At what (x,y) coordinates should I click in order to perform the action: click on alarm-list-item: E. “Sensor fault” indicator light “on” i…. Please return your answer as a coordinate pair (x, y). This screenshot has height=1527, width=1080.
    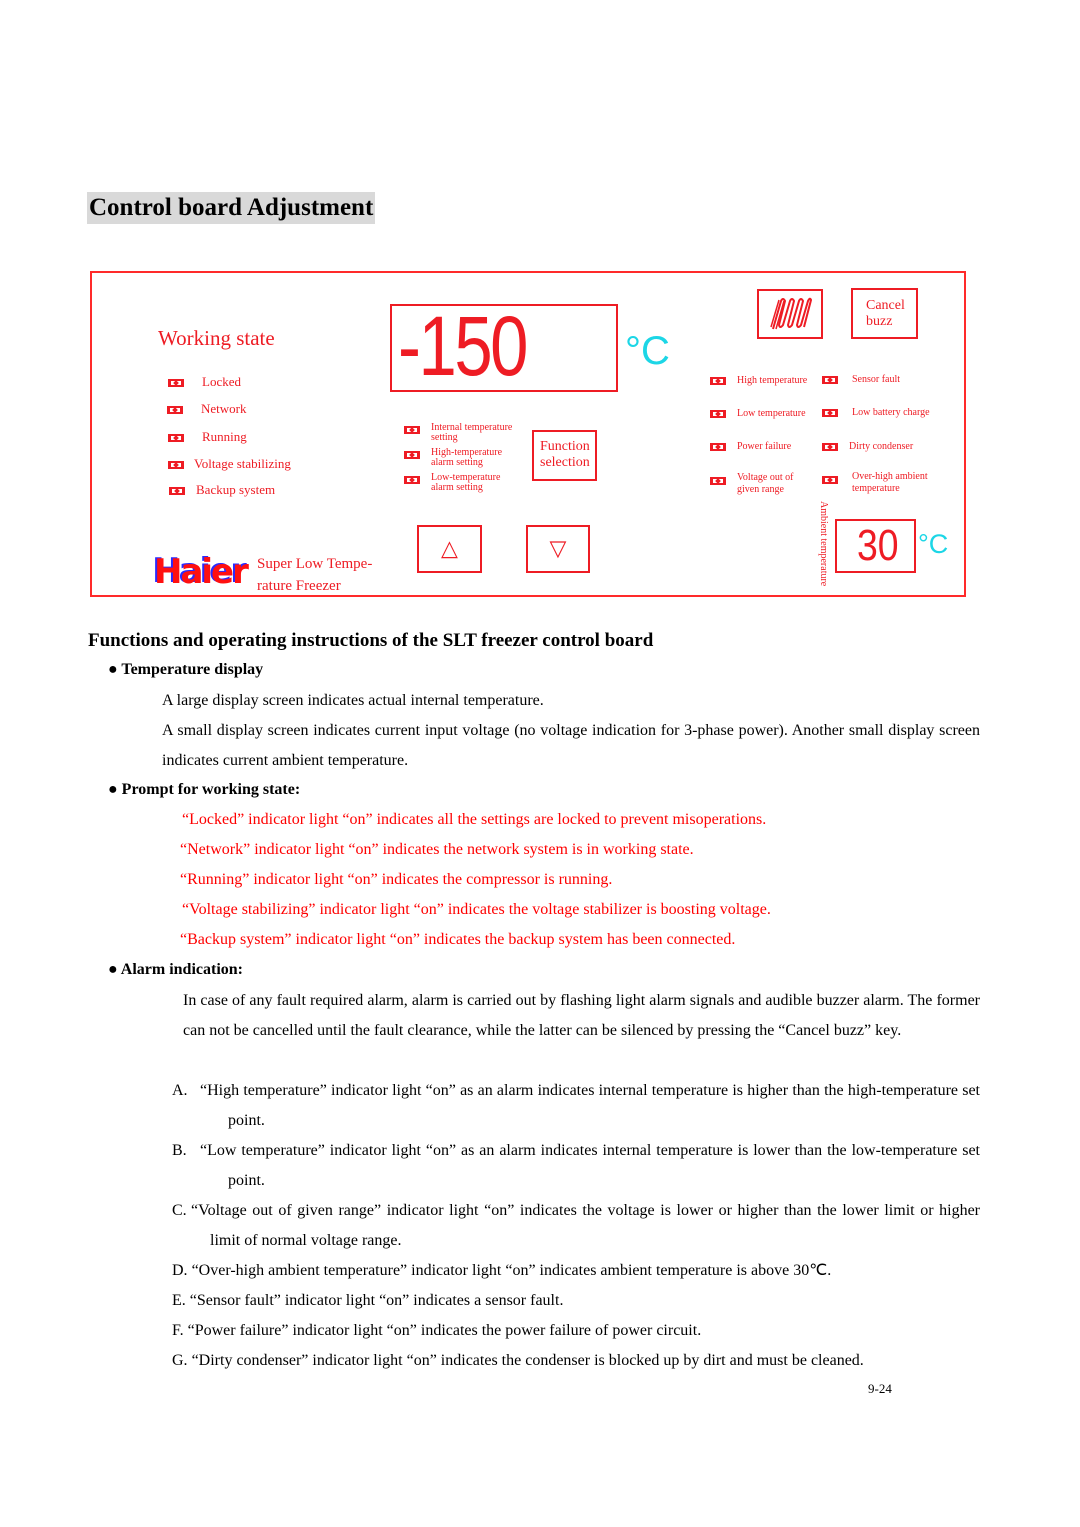
    Looking at the image, I should click on (368, 1300).